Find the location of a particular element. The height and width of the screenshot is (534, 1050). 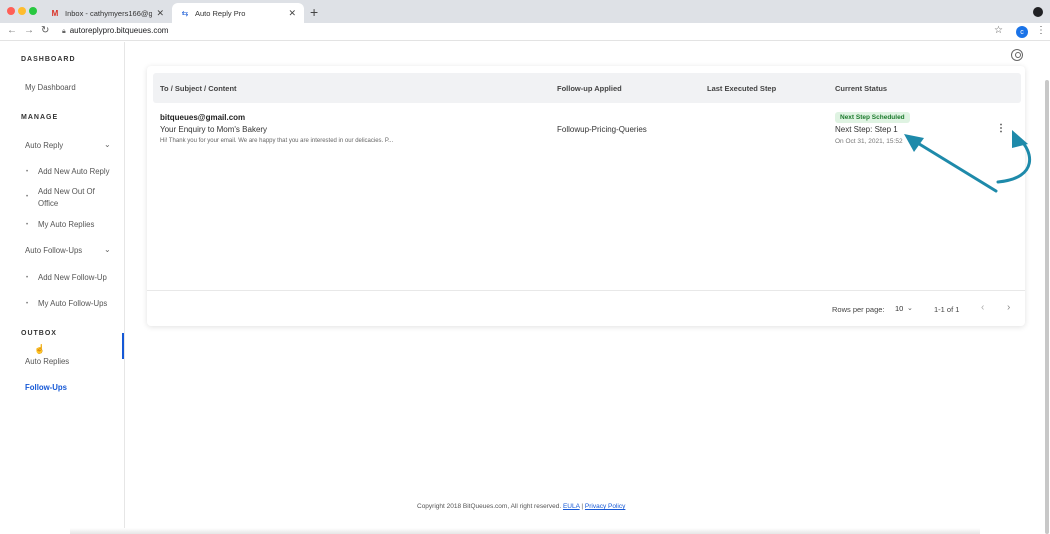

sidebar-item-label: Office is located at coordinates (48, 203).